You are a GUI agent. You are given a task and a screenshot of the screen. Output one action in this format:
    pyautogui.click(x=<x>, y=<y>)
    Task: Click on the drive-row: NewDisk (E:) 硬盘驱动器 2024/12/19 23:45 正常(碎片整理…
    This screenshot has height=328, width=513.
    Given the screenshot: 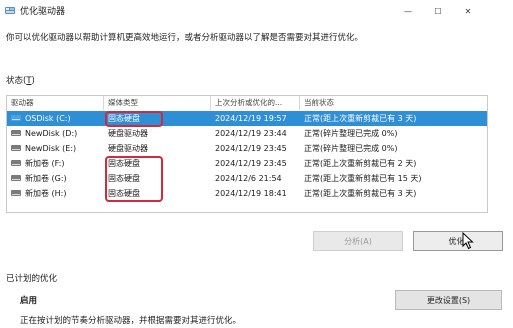 What is the action you would take?
    pyautogui.click(x=247, y=148)
    